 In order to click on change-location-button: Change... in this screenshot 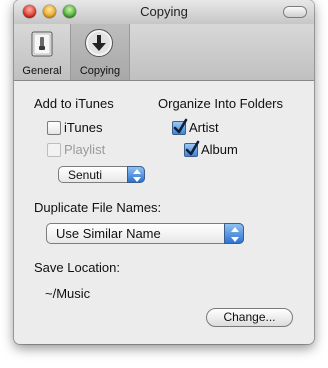, I will do `click(249, 317)`.